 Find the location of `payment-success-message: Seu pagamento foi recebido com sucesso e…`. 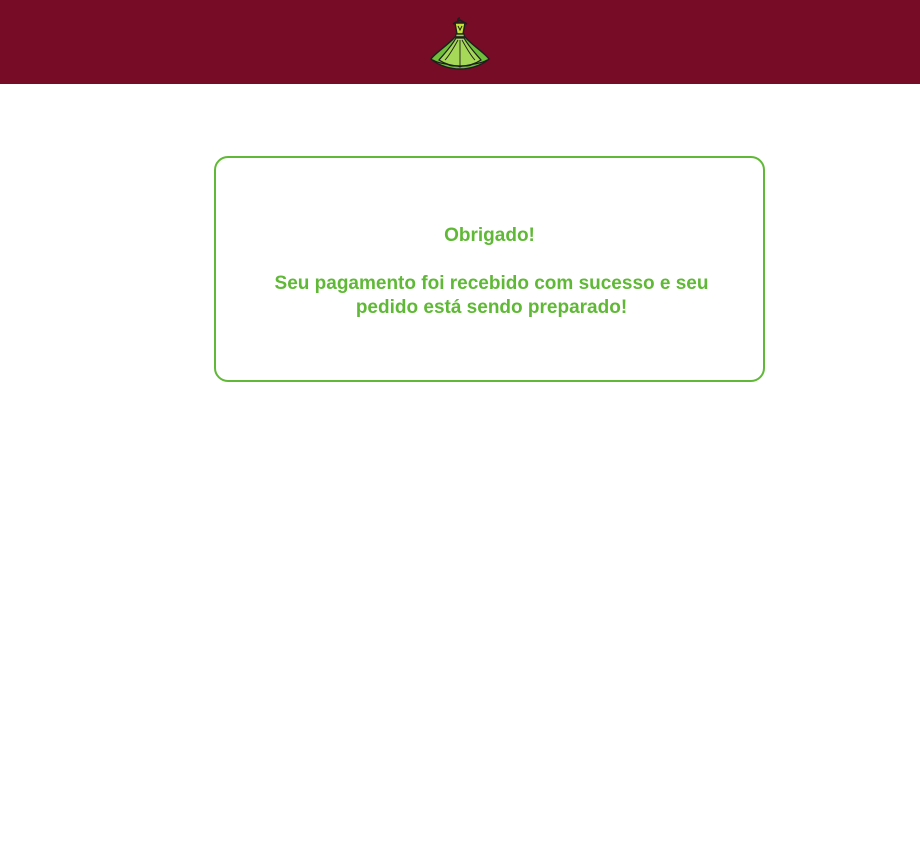

payment-success-message: Seu pagamento foi recebido com sucesso e… is located at coordinates (491, 295).